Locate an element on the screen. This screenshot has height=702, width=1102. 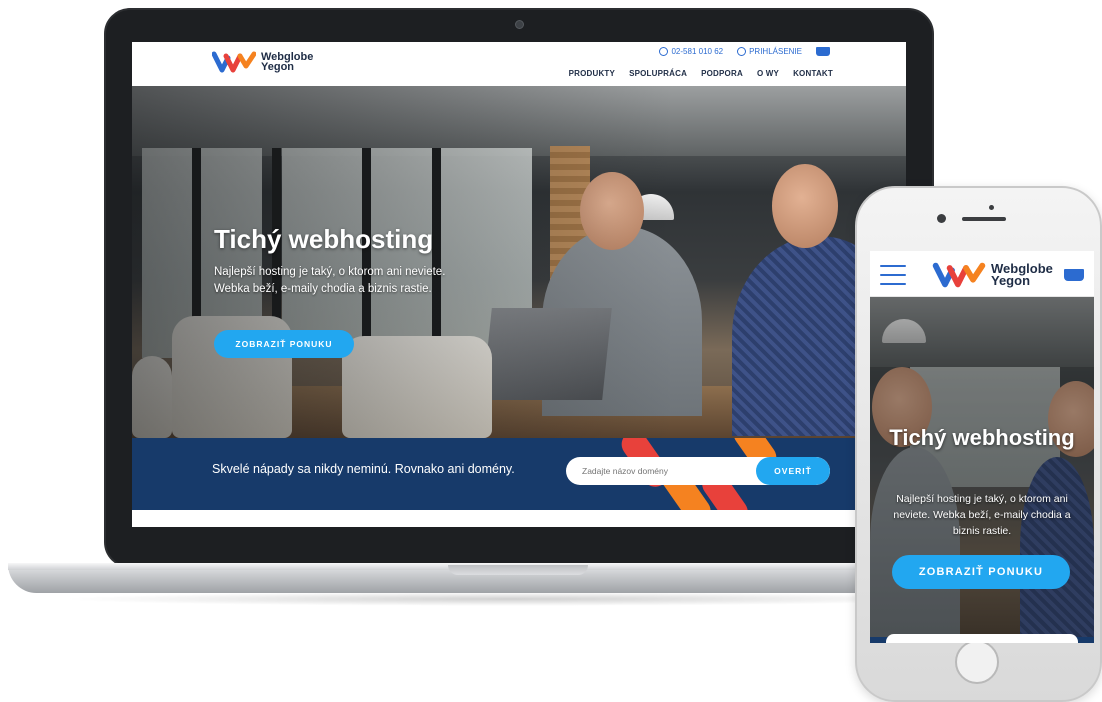
mobile-logo: Webglobe Yegon is located at coordinates (992, 275).